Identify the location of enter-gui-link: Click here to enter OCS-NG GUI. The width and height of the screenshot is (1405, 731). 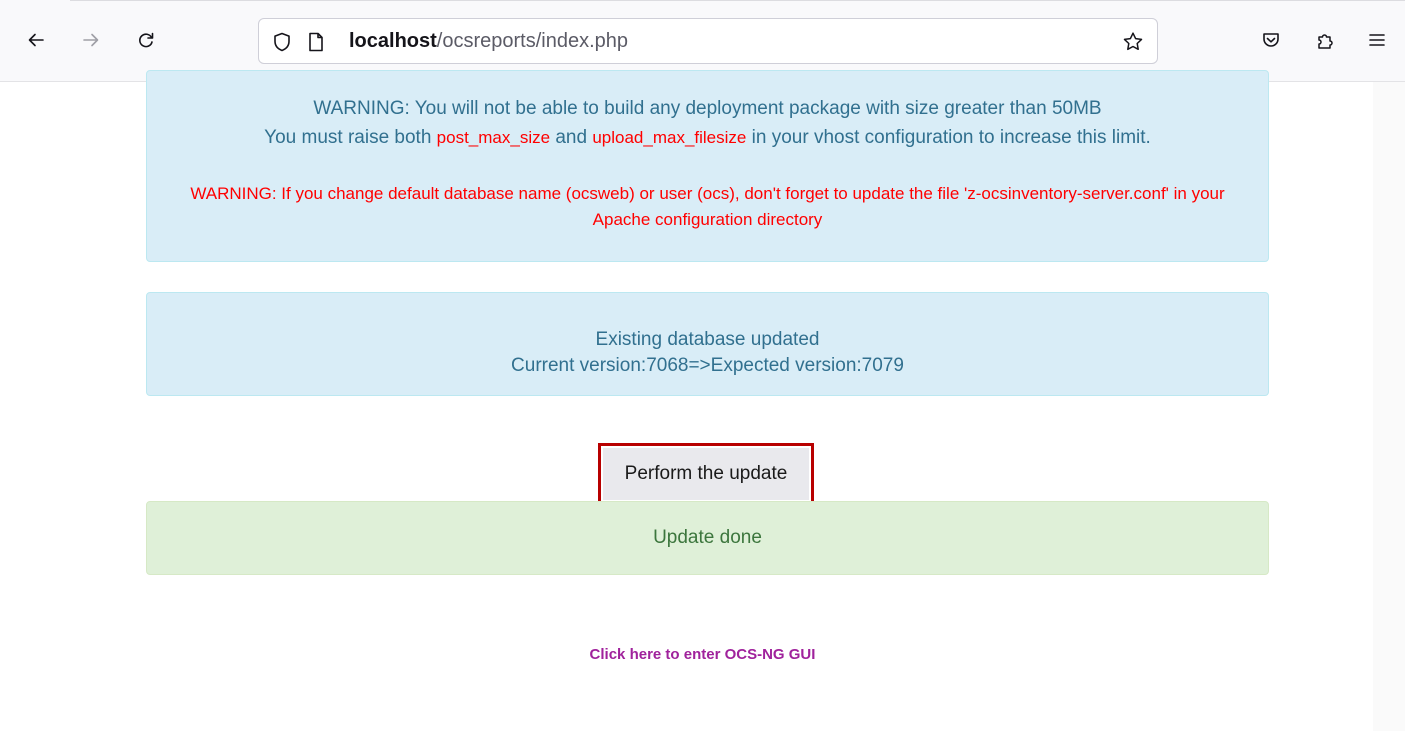
(702, 654).